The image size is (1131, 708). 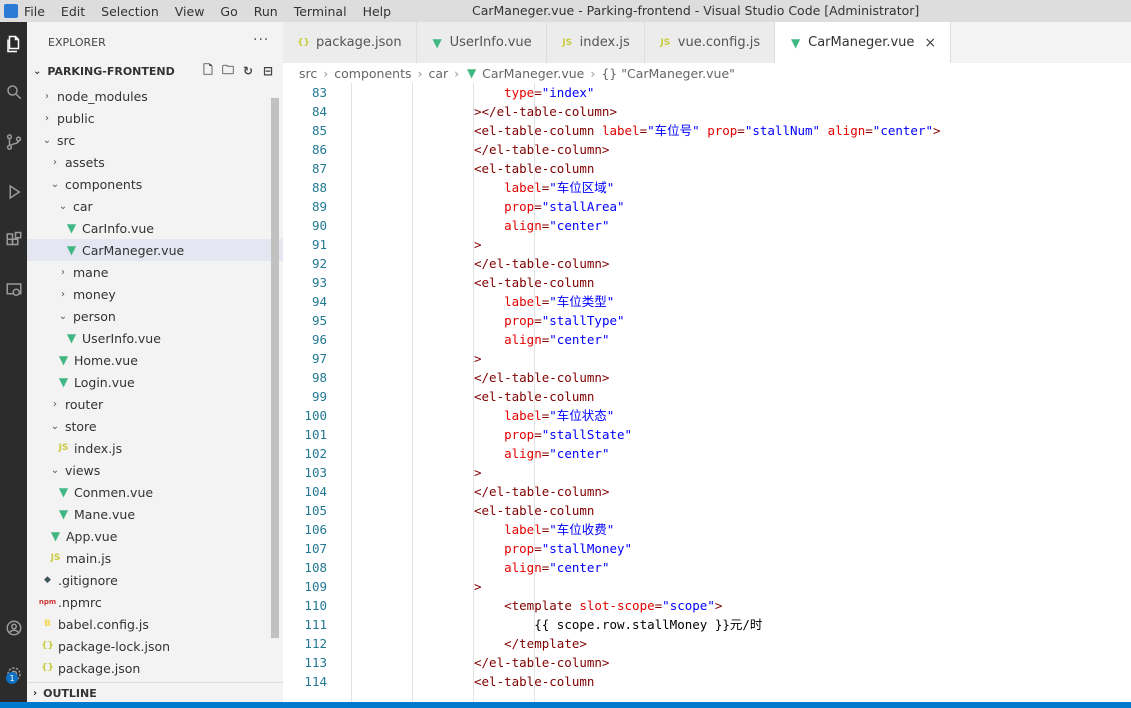 What do you see at coordinates (315, 548) in the screenshot?
I see `line-number: 107` at bounding box center [315, 548].